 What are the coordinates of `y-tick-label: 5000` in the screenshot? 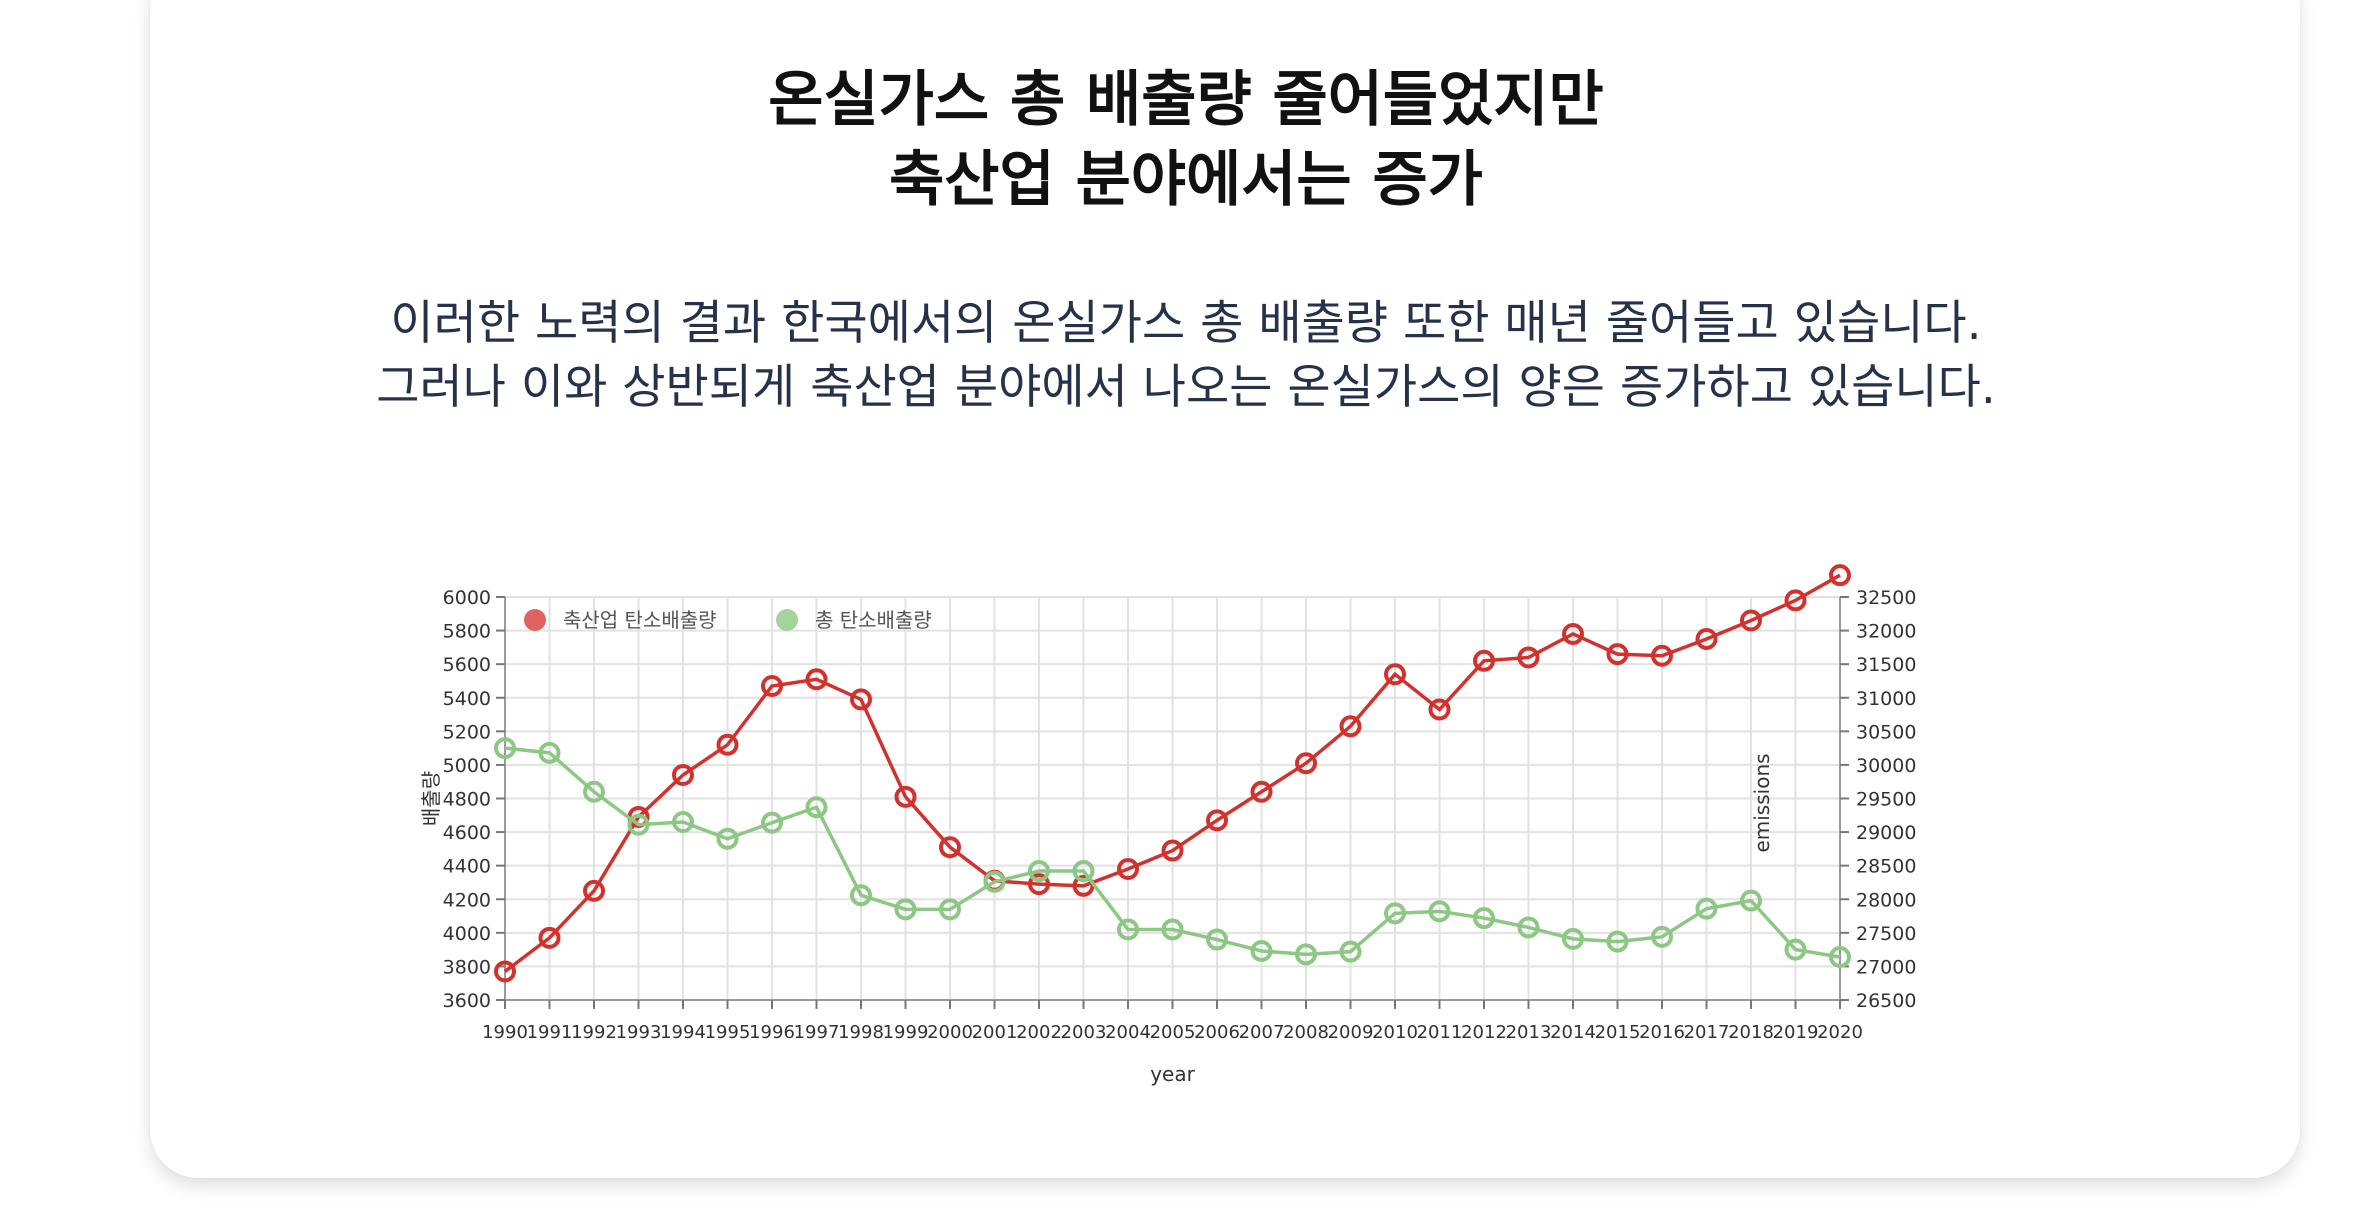 It's located at (467, 766).